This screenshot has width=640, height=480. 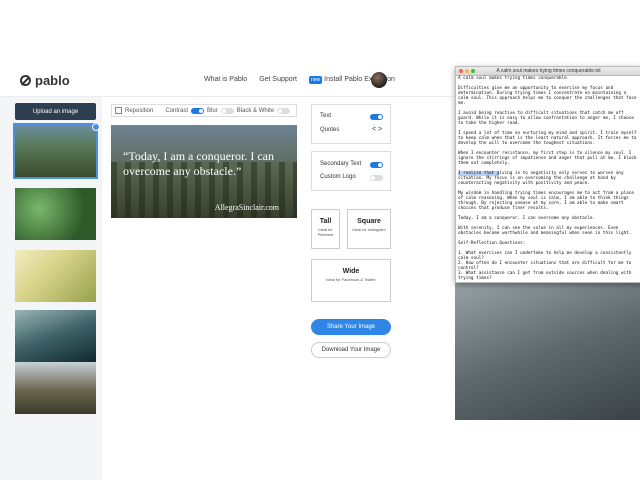 I want to click on download-image-button: Download Your Image, so click(x=351, y=350).